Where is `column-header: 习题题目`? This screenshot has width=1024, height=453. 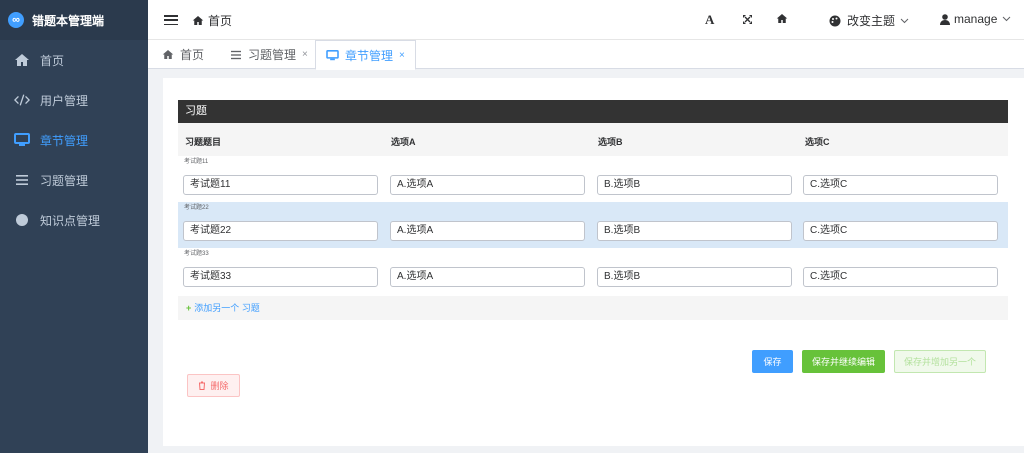 column-header: 习题题目 is located at coordinates (203, 142).